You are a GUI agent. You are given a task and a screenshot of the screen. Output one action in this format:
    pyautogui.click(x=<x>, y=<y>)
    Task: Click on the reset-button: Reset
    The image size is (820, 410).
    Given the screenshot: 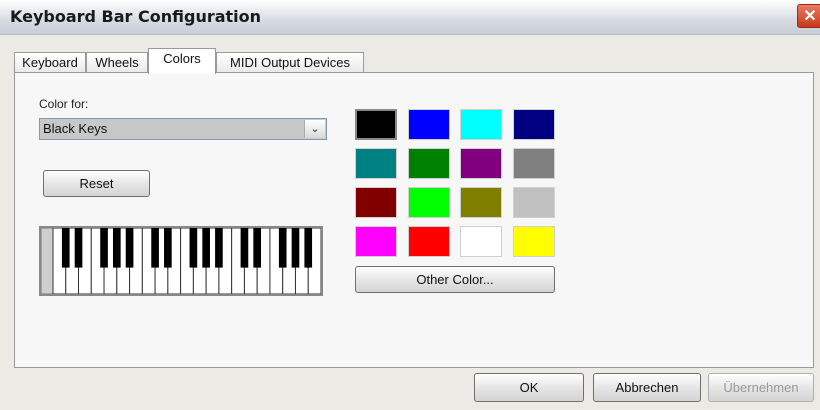 What is the action you would take?
    pyautogui.click(x=96, y=183)
    